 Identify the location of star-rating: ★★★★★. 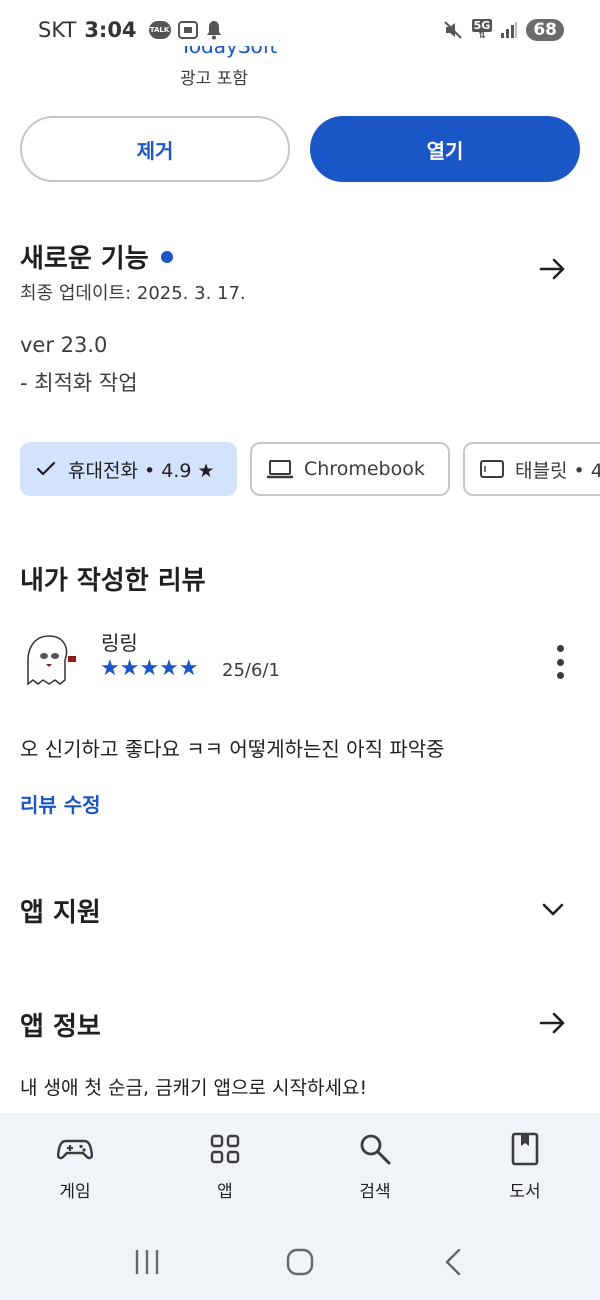
(149, 668).